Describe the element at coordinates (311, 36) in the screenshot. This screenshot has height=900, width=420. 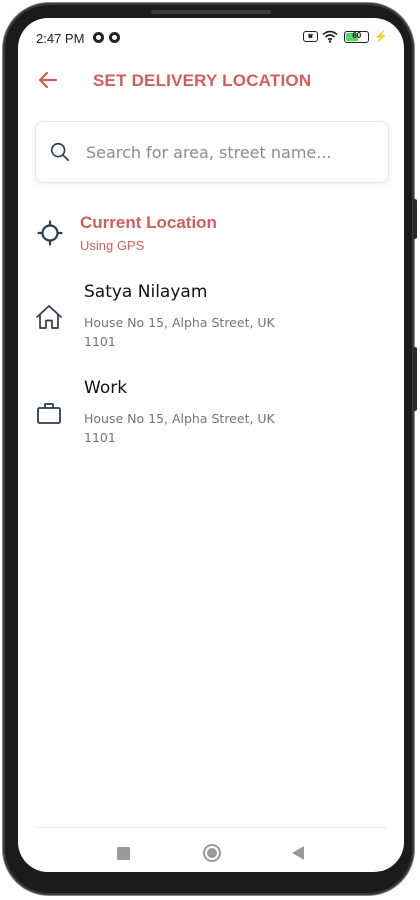
I see `no-sim-icon` at that location.